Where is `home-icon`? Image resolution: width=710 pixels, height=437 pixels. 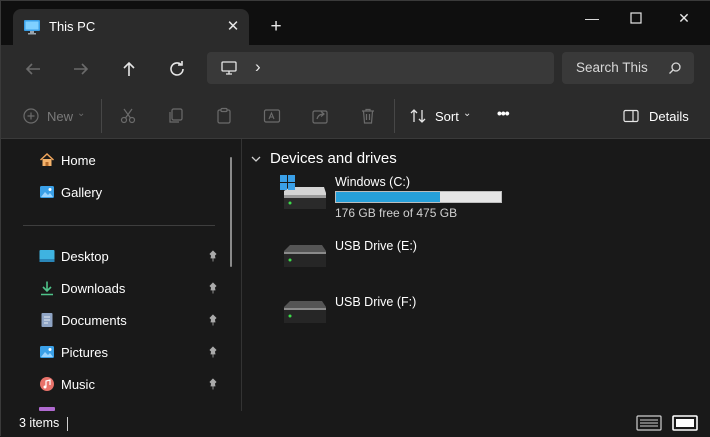 home-icon is located at coordinates (47, 159).